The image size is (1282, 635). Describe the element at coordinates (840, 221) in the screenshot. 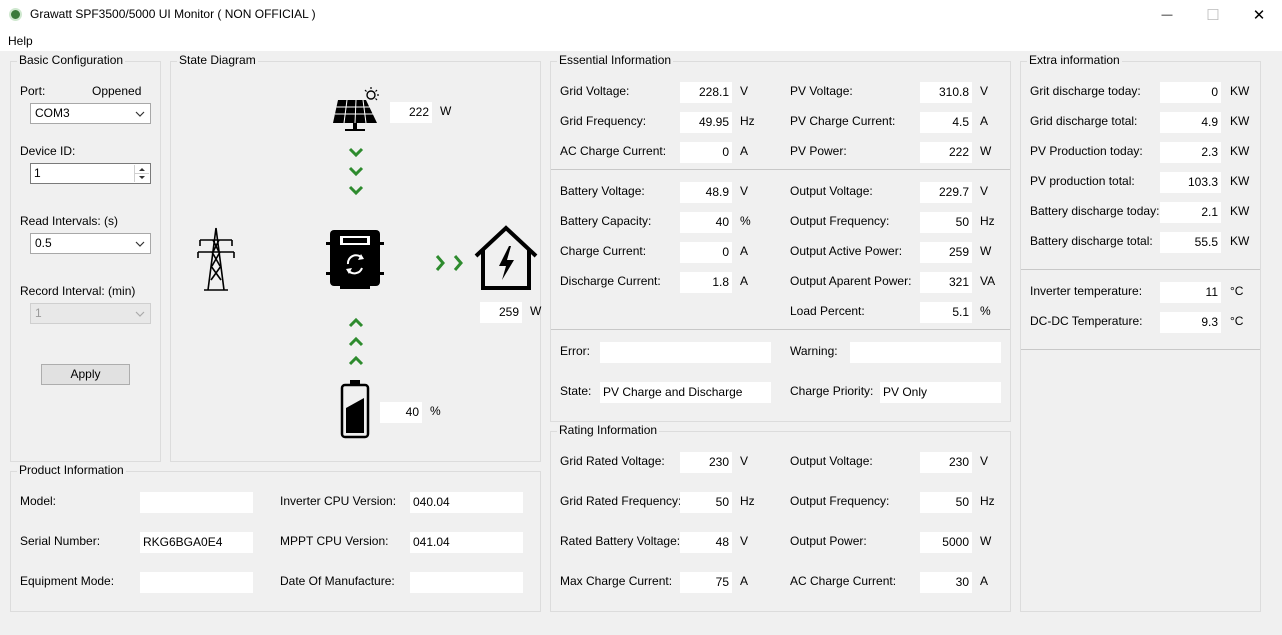

I see `output-frequency-label: Output Frequency:` at that location.